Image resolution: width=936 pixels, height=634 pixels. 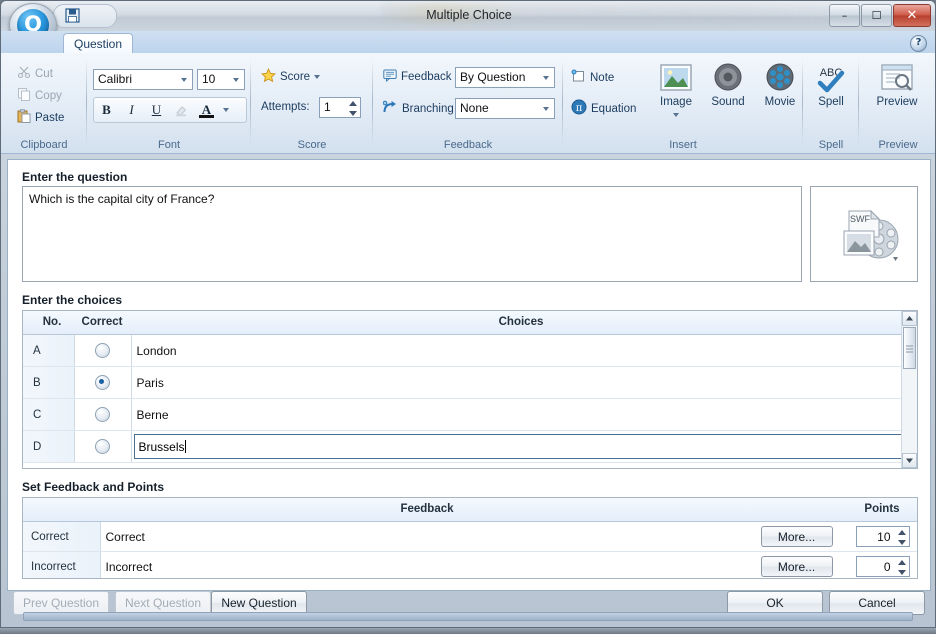 I want to click on choice-radio-a, so click(x=103, y=350).